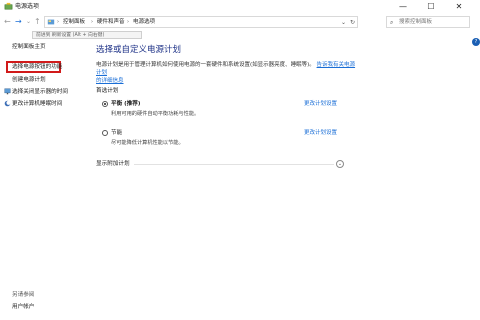  What do you see at coordinates (110, 81) in the screenshot?
I see `learn-more-link-cont: 的详细信息` at bounding box center [110, 81].